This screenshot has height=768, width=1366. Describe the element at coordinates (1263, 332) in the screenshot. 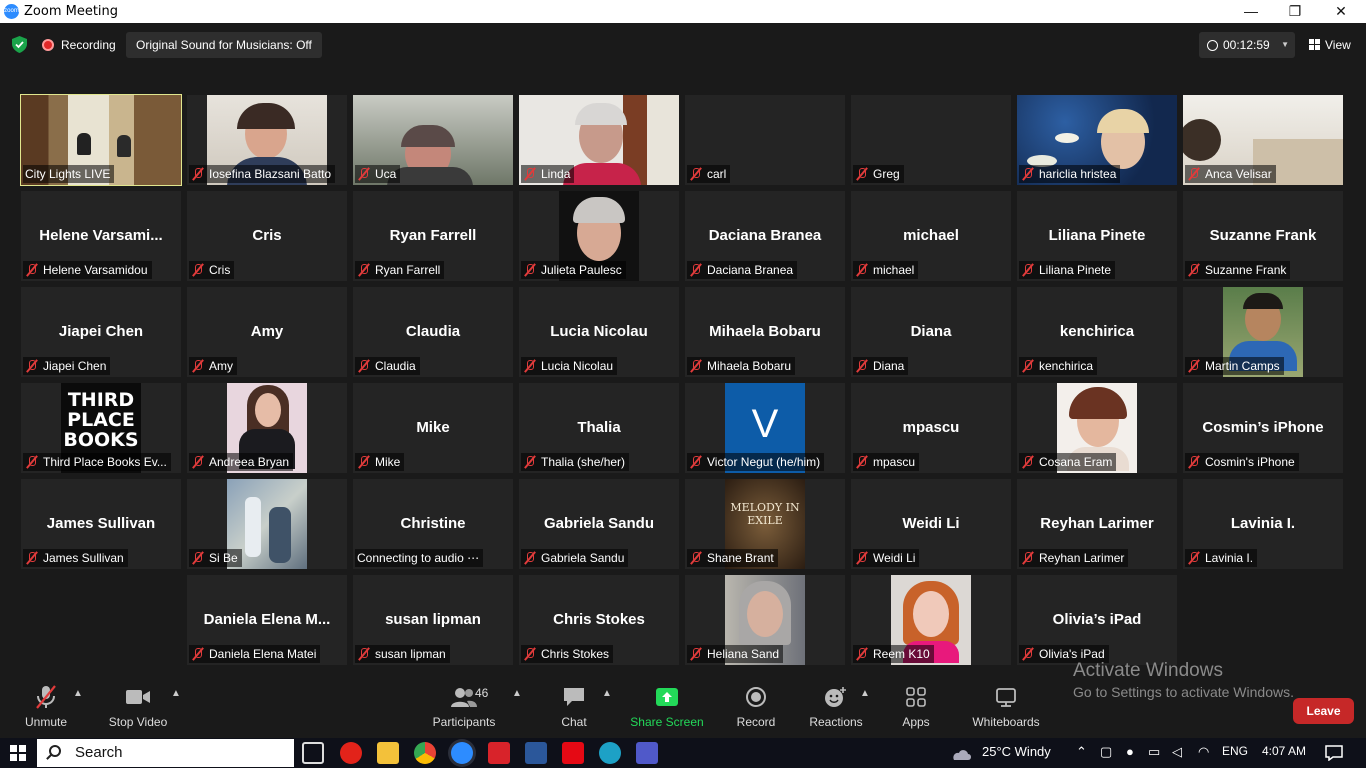

I see `participant-tile: Martin Camps` at that location.